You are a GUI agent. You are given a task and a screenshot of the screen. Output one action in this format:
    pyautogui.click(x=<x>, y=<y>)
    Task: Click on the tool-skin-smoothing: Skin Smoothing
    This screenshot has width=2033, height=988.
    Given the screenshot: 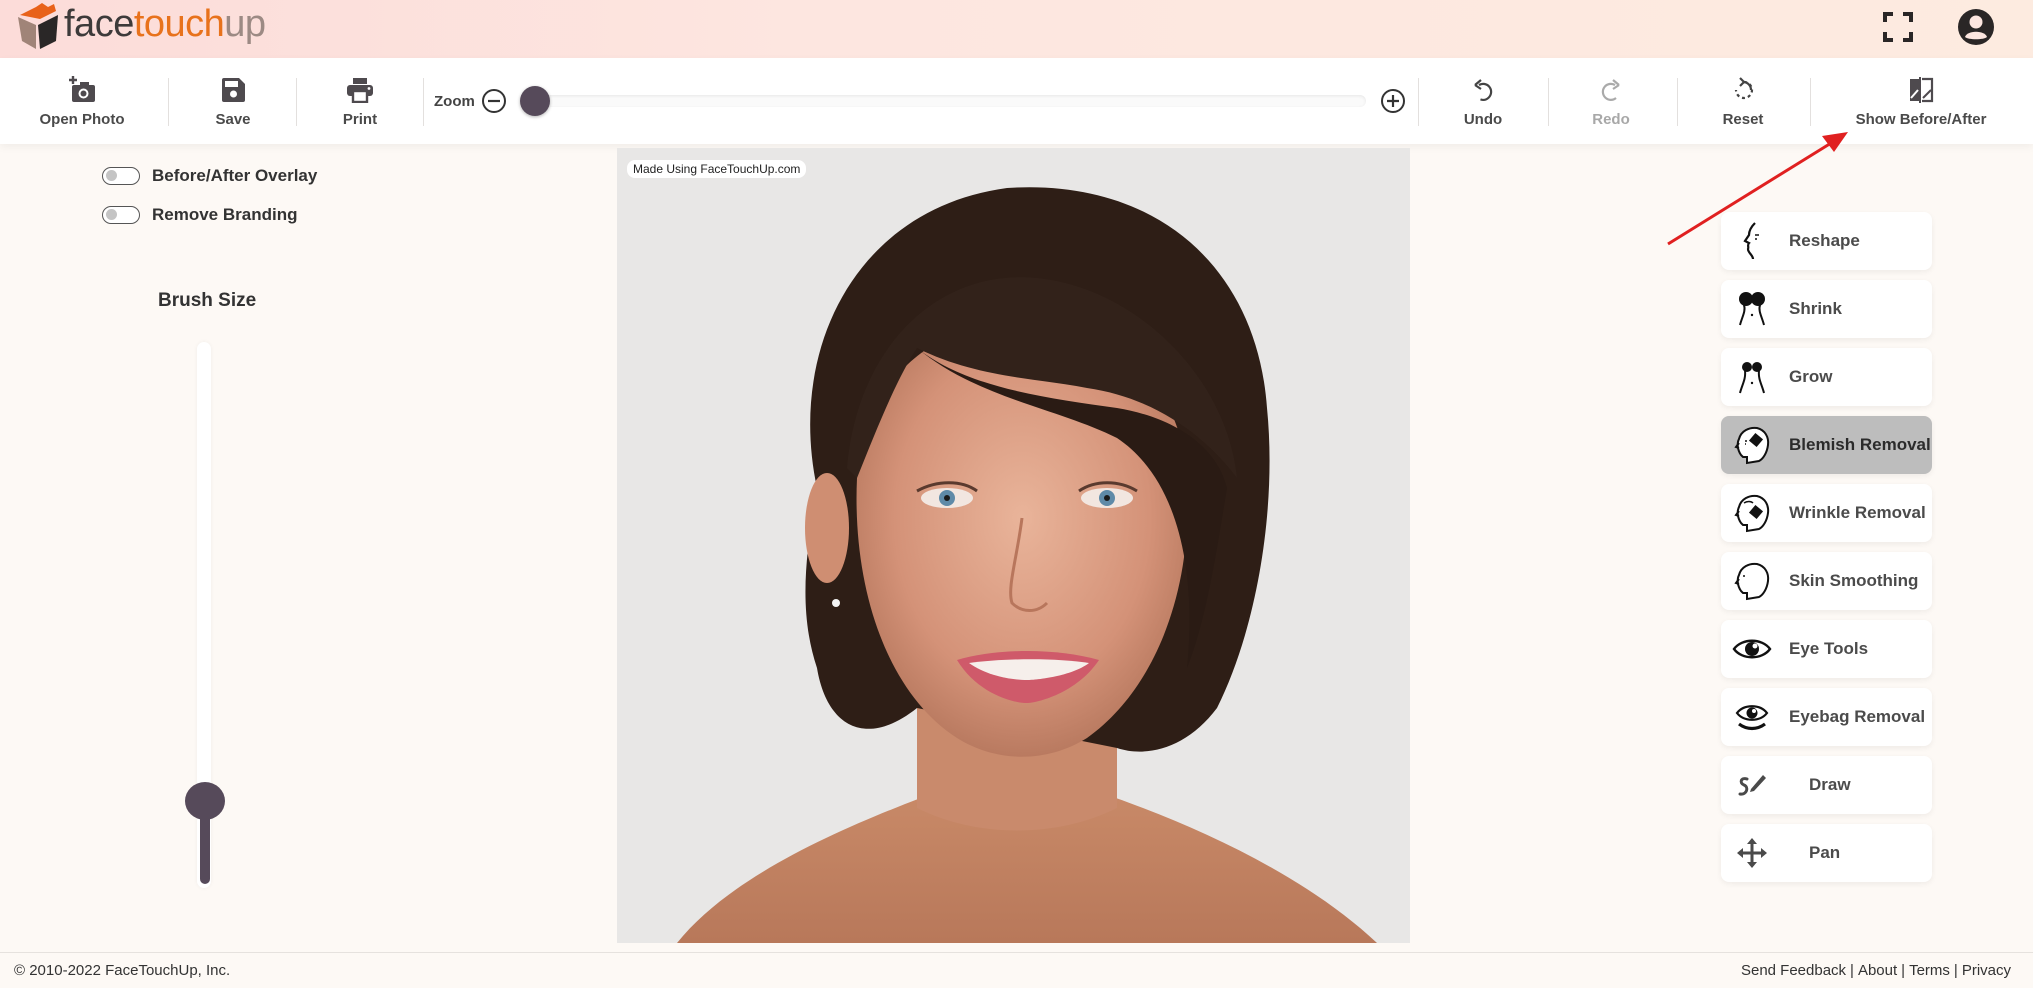 What is the action you would take?
    pyautogui.click(x=1826, y=581)
    